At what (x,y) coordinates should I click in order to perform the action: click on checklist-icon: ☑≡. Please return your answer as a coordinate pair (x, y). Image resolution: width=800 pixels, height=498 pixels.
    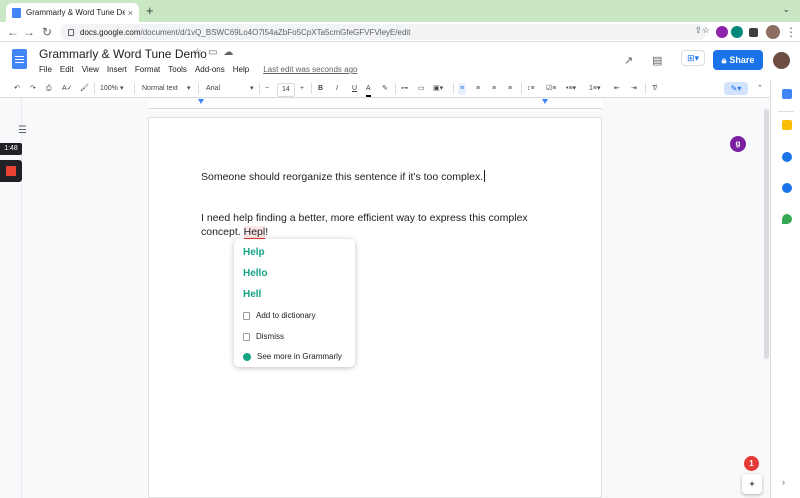
    Looking at the image, I should click on (551, 89).